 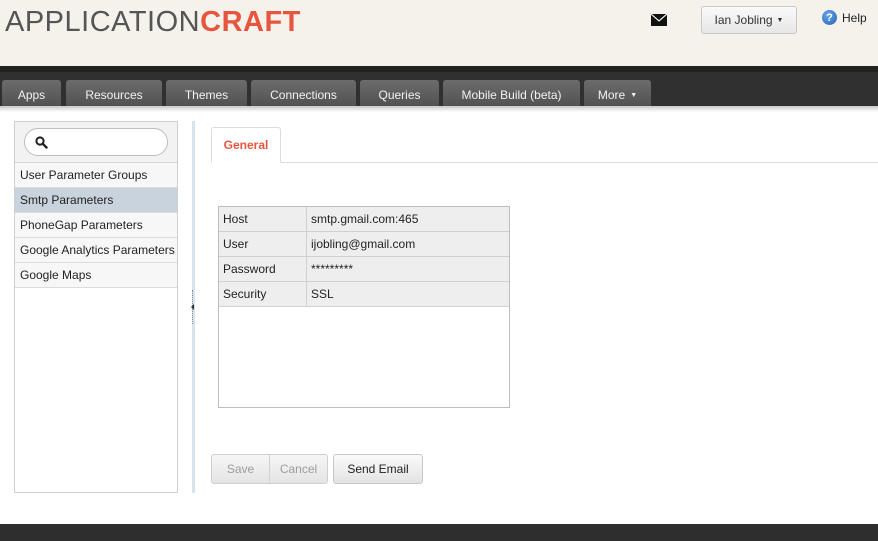 I want to click on user-menu-button: Ian Jobling ▼, so click(x=749, y=20).